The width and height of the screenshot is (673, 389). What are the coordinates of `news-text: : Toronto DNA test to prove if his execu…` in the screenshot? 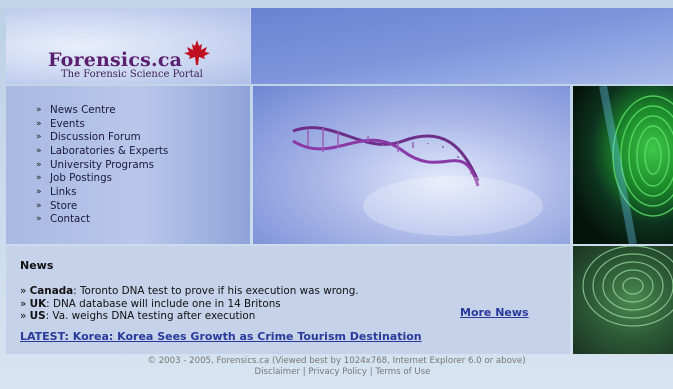 It's located at (215, 291).